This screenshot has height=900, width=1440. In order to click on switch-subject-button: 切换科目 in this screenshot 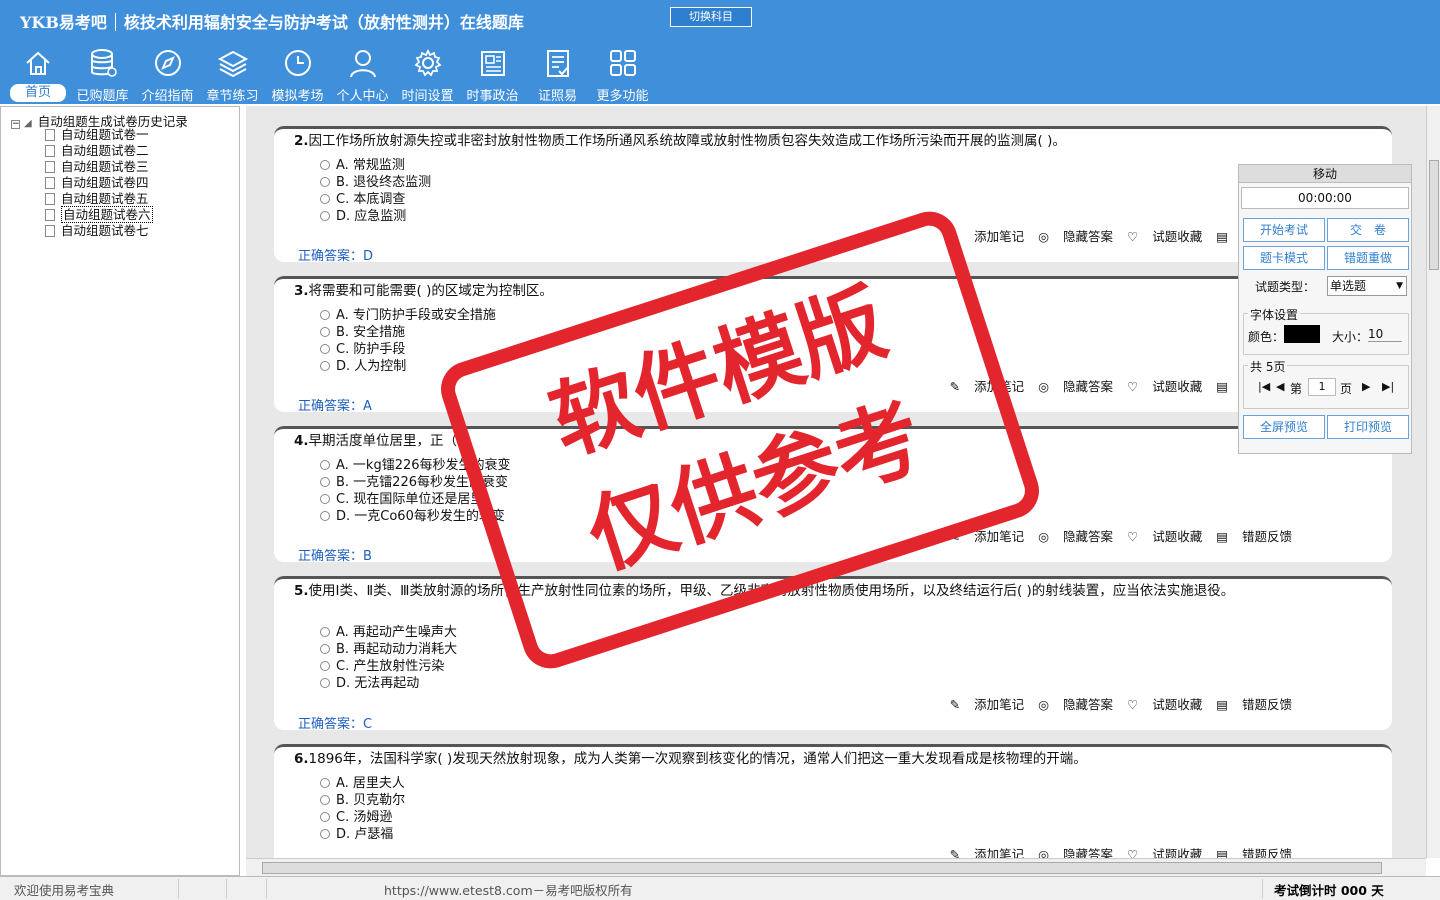, I will do `click(711, 17)`.